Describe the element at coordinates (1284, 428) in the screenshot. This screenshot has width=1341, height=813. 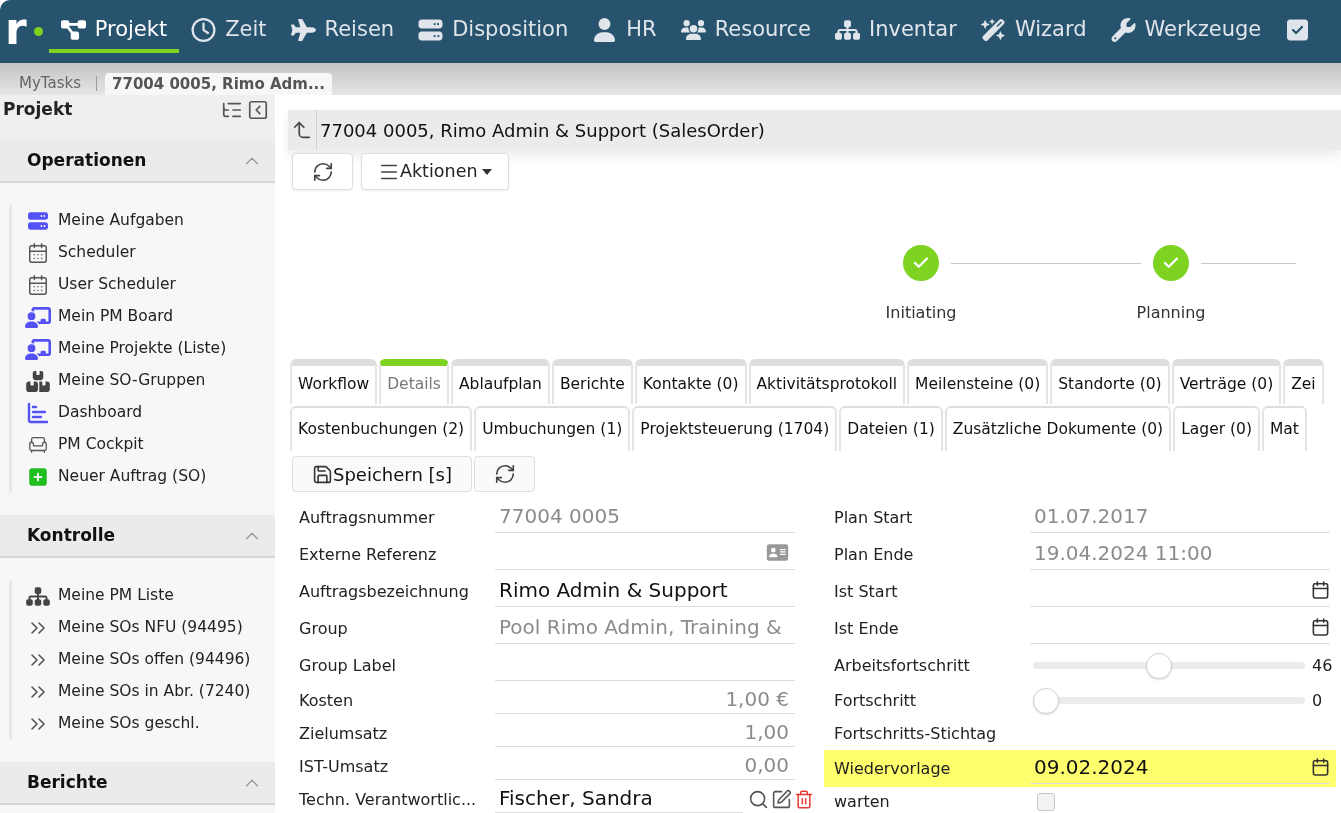
I see `tab: Mat` at that location.